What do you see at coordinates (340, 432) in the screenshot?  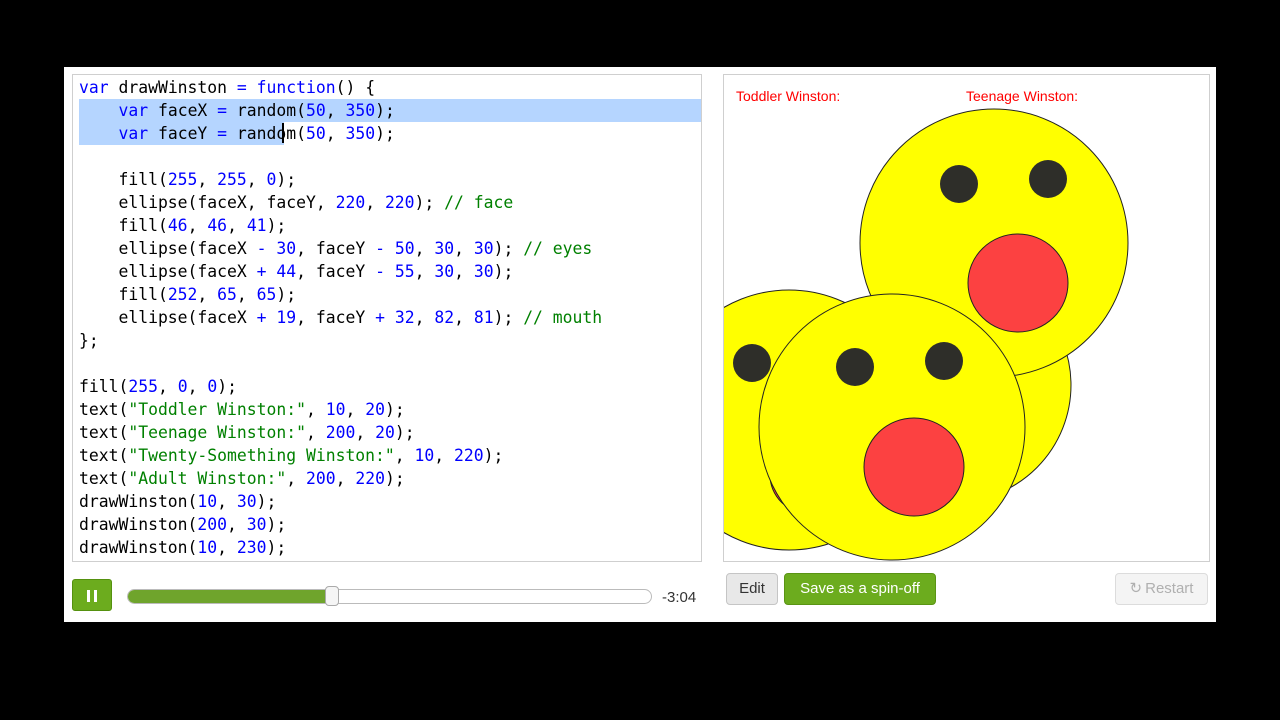 I see `code-line: text("Teenage Winston:", 200, 20);` at bounding box center [340, 432].